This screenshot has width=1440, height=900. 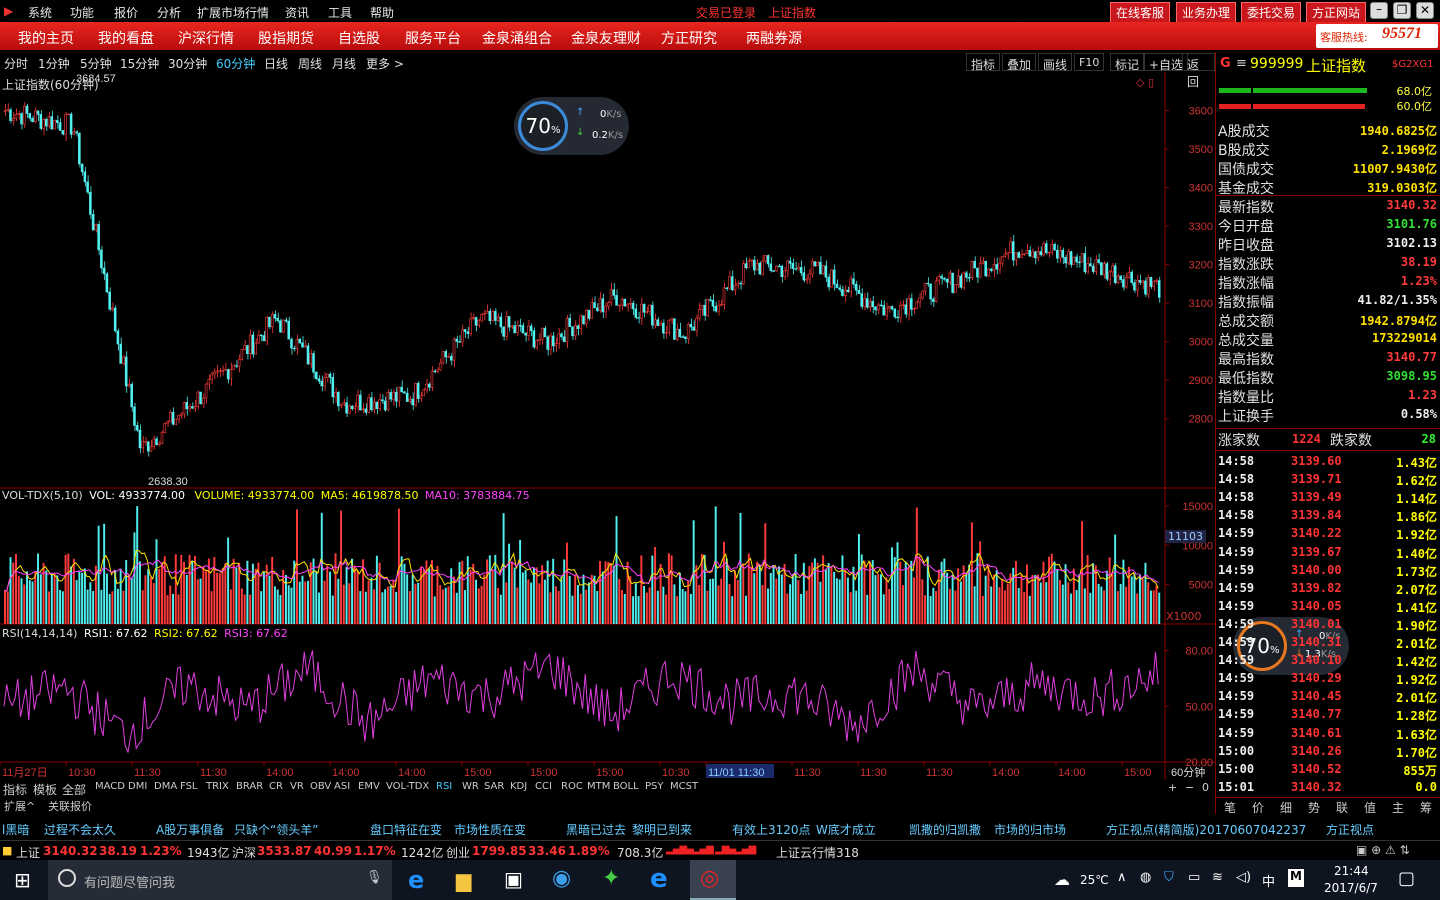 I want to click on restore-icon: ❐, so click(x=1402, y=10).